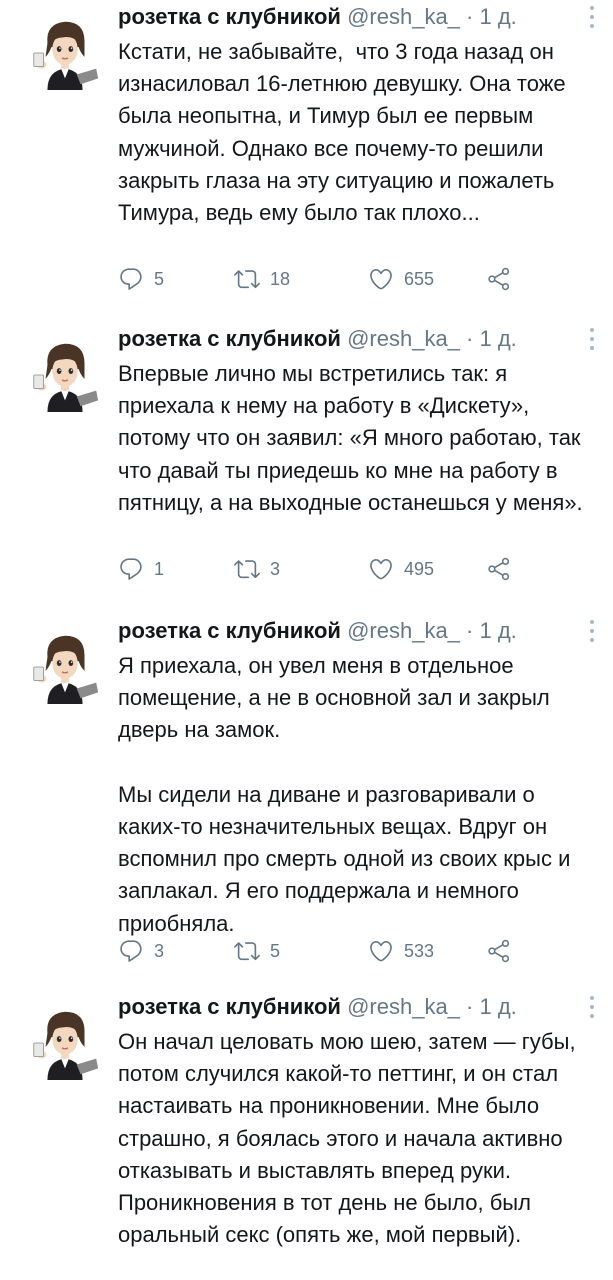 This screenshot has height=1280, width=613. I want to click on retweet-button: 18, so click(262, 279).